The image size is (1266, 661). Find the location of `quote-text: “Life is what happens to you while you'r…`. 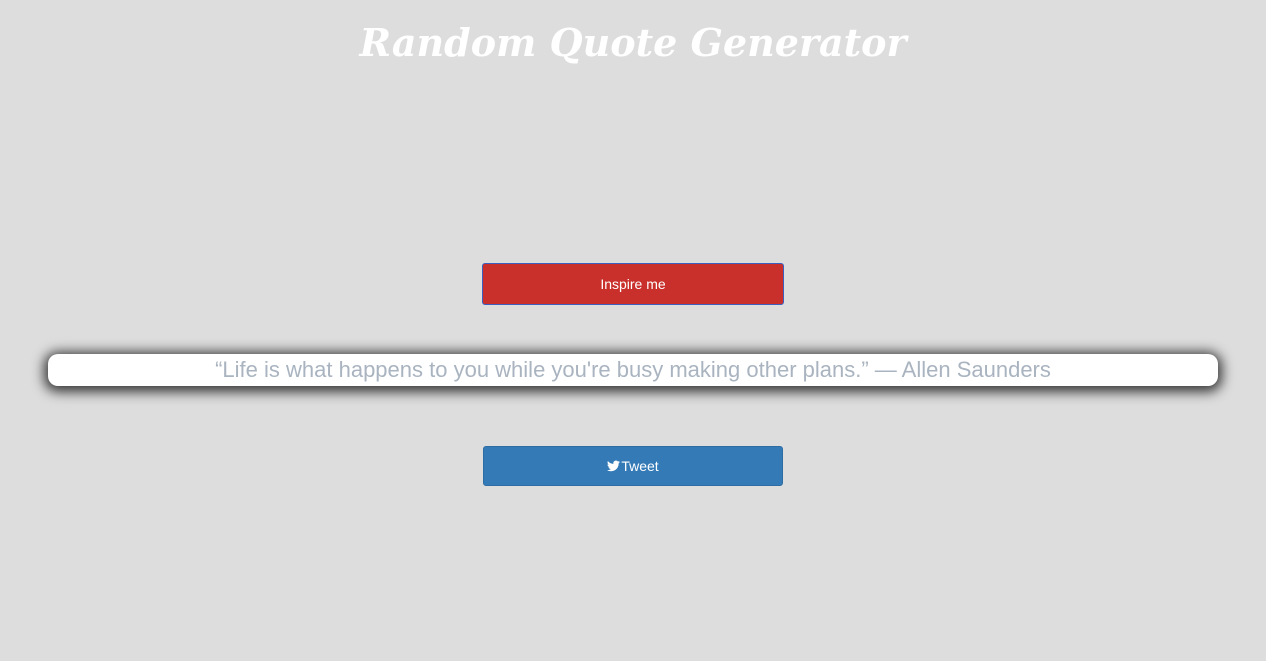

quote-text: “Life is what happens to you while you'r… is located at coordinates (633, 369).